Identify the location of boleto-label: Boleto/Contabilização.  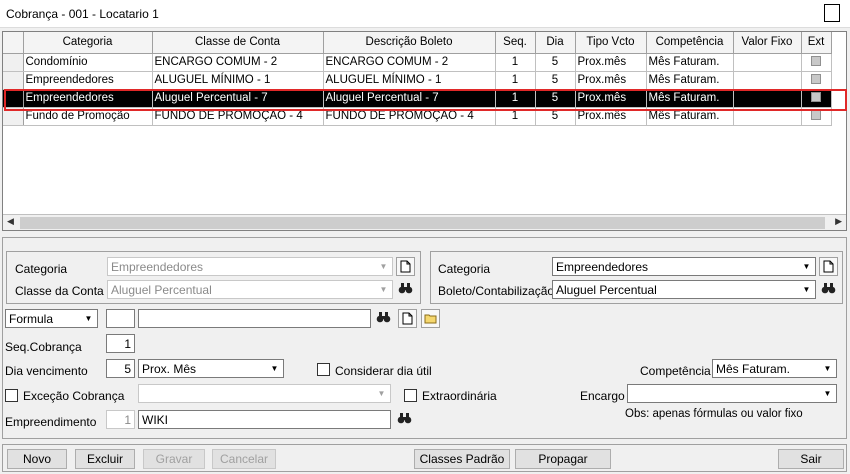
(496, 291).